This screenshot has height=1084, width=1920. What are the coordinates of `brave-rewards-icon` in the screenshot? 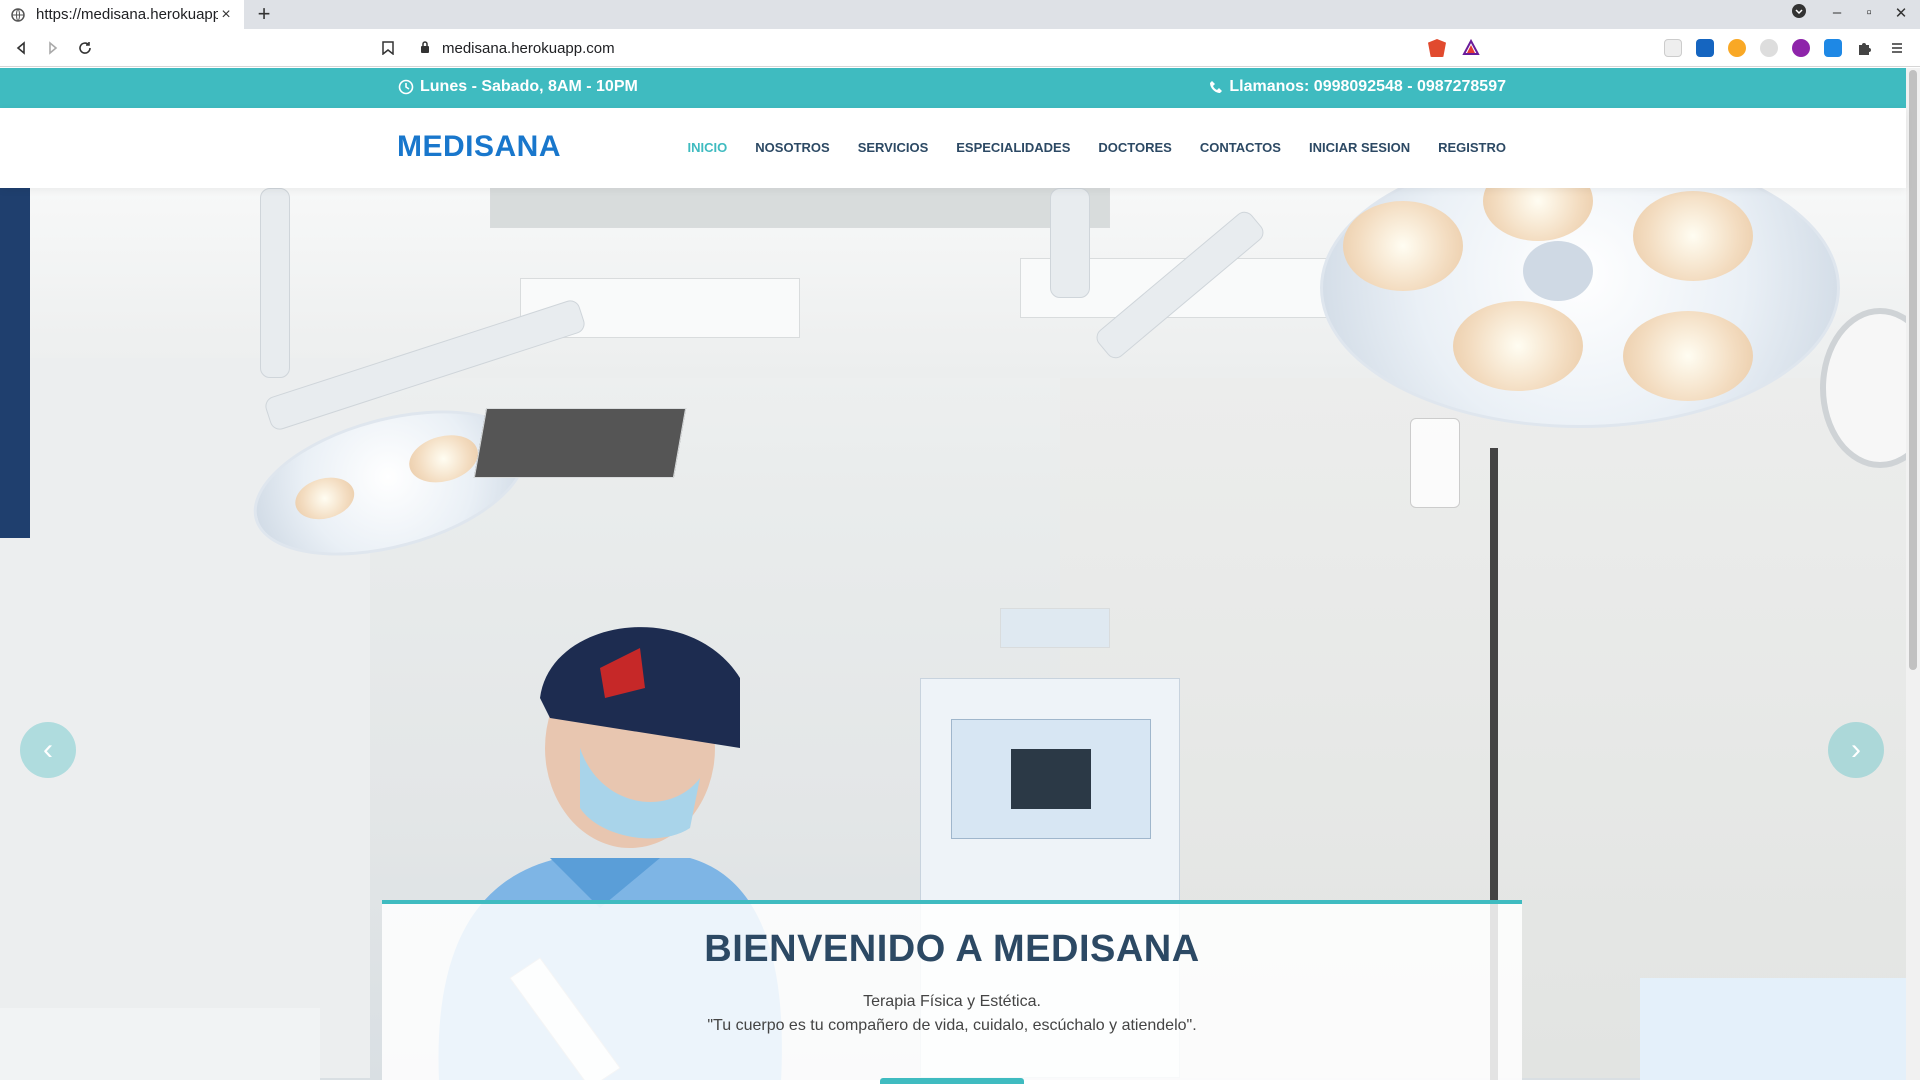 It's located at (1471, 47).